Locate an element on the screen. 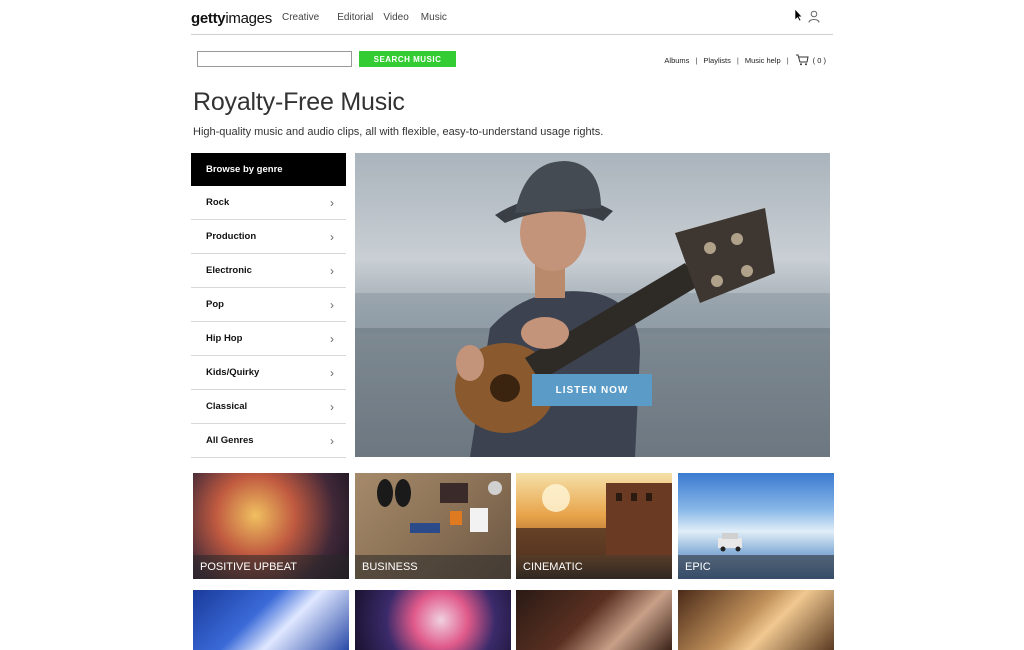 The width and height of the screenshot is (1024, 650). getty-images-logo: gettyimages is located at coordinates (231, 18).